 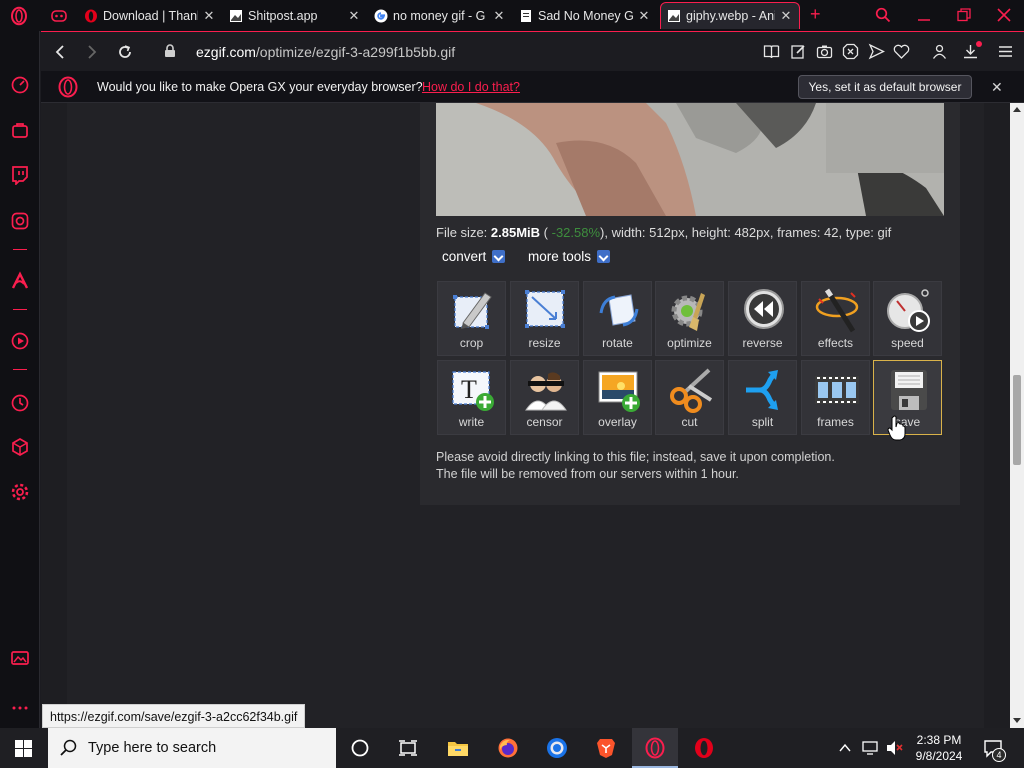 I want to click on adblock-shield-icon, so click(x=850, y=51).